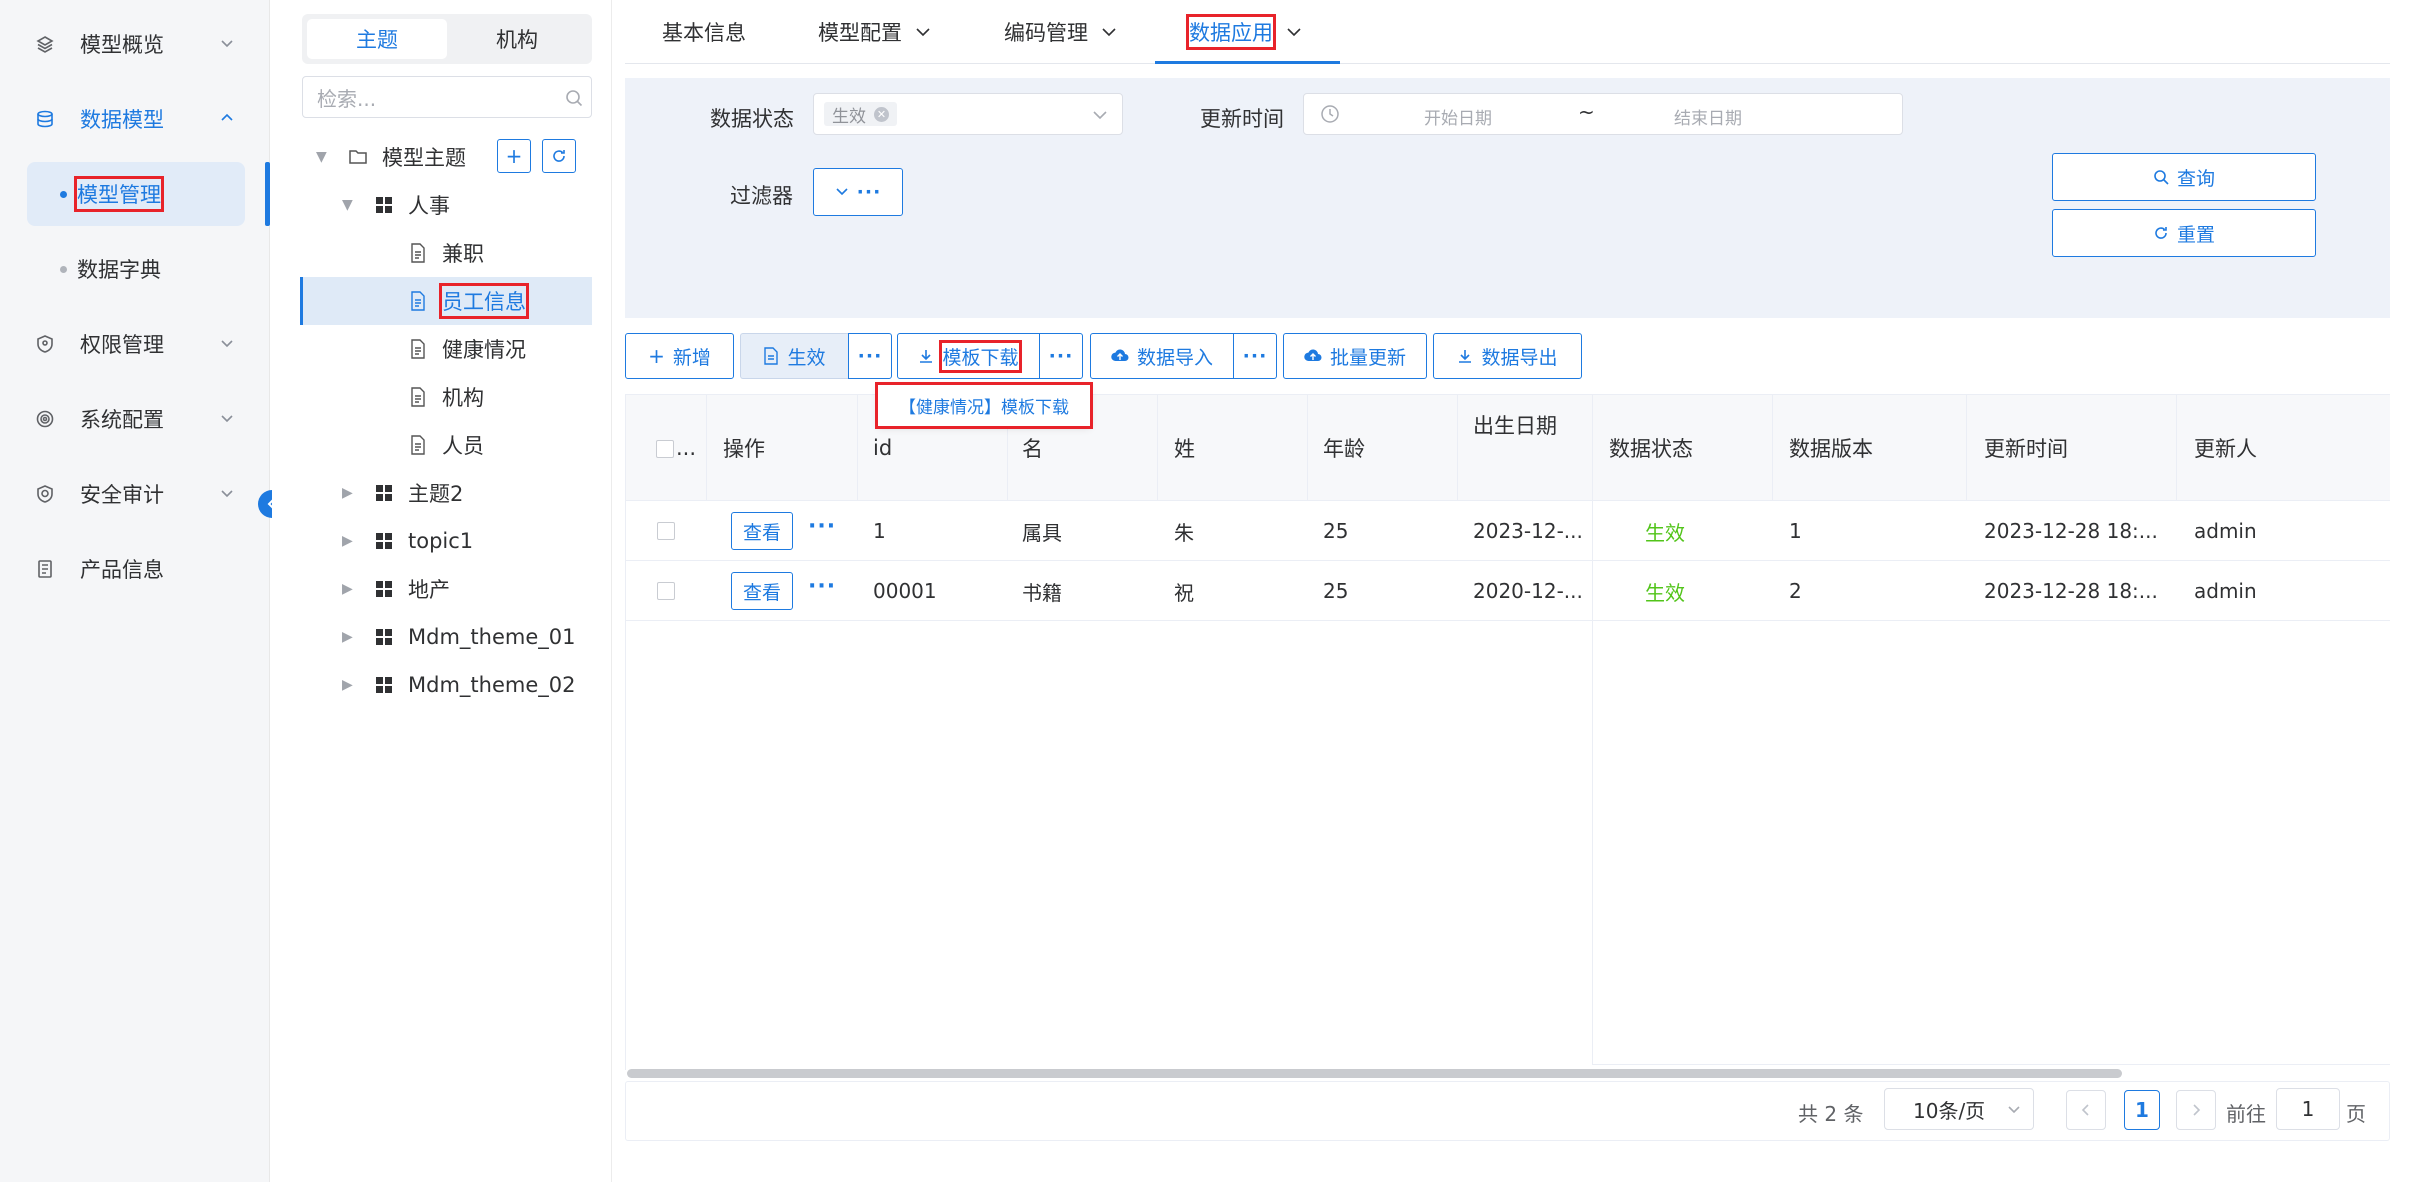  I want to click on data-import-button: 数据导入, so click(1162, 356).